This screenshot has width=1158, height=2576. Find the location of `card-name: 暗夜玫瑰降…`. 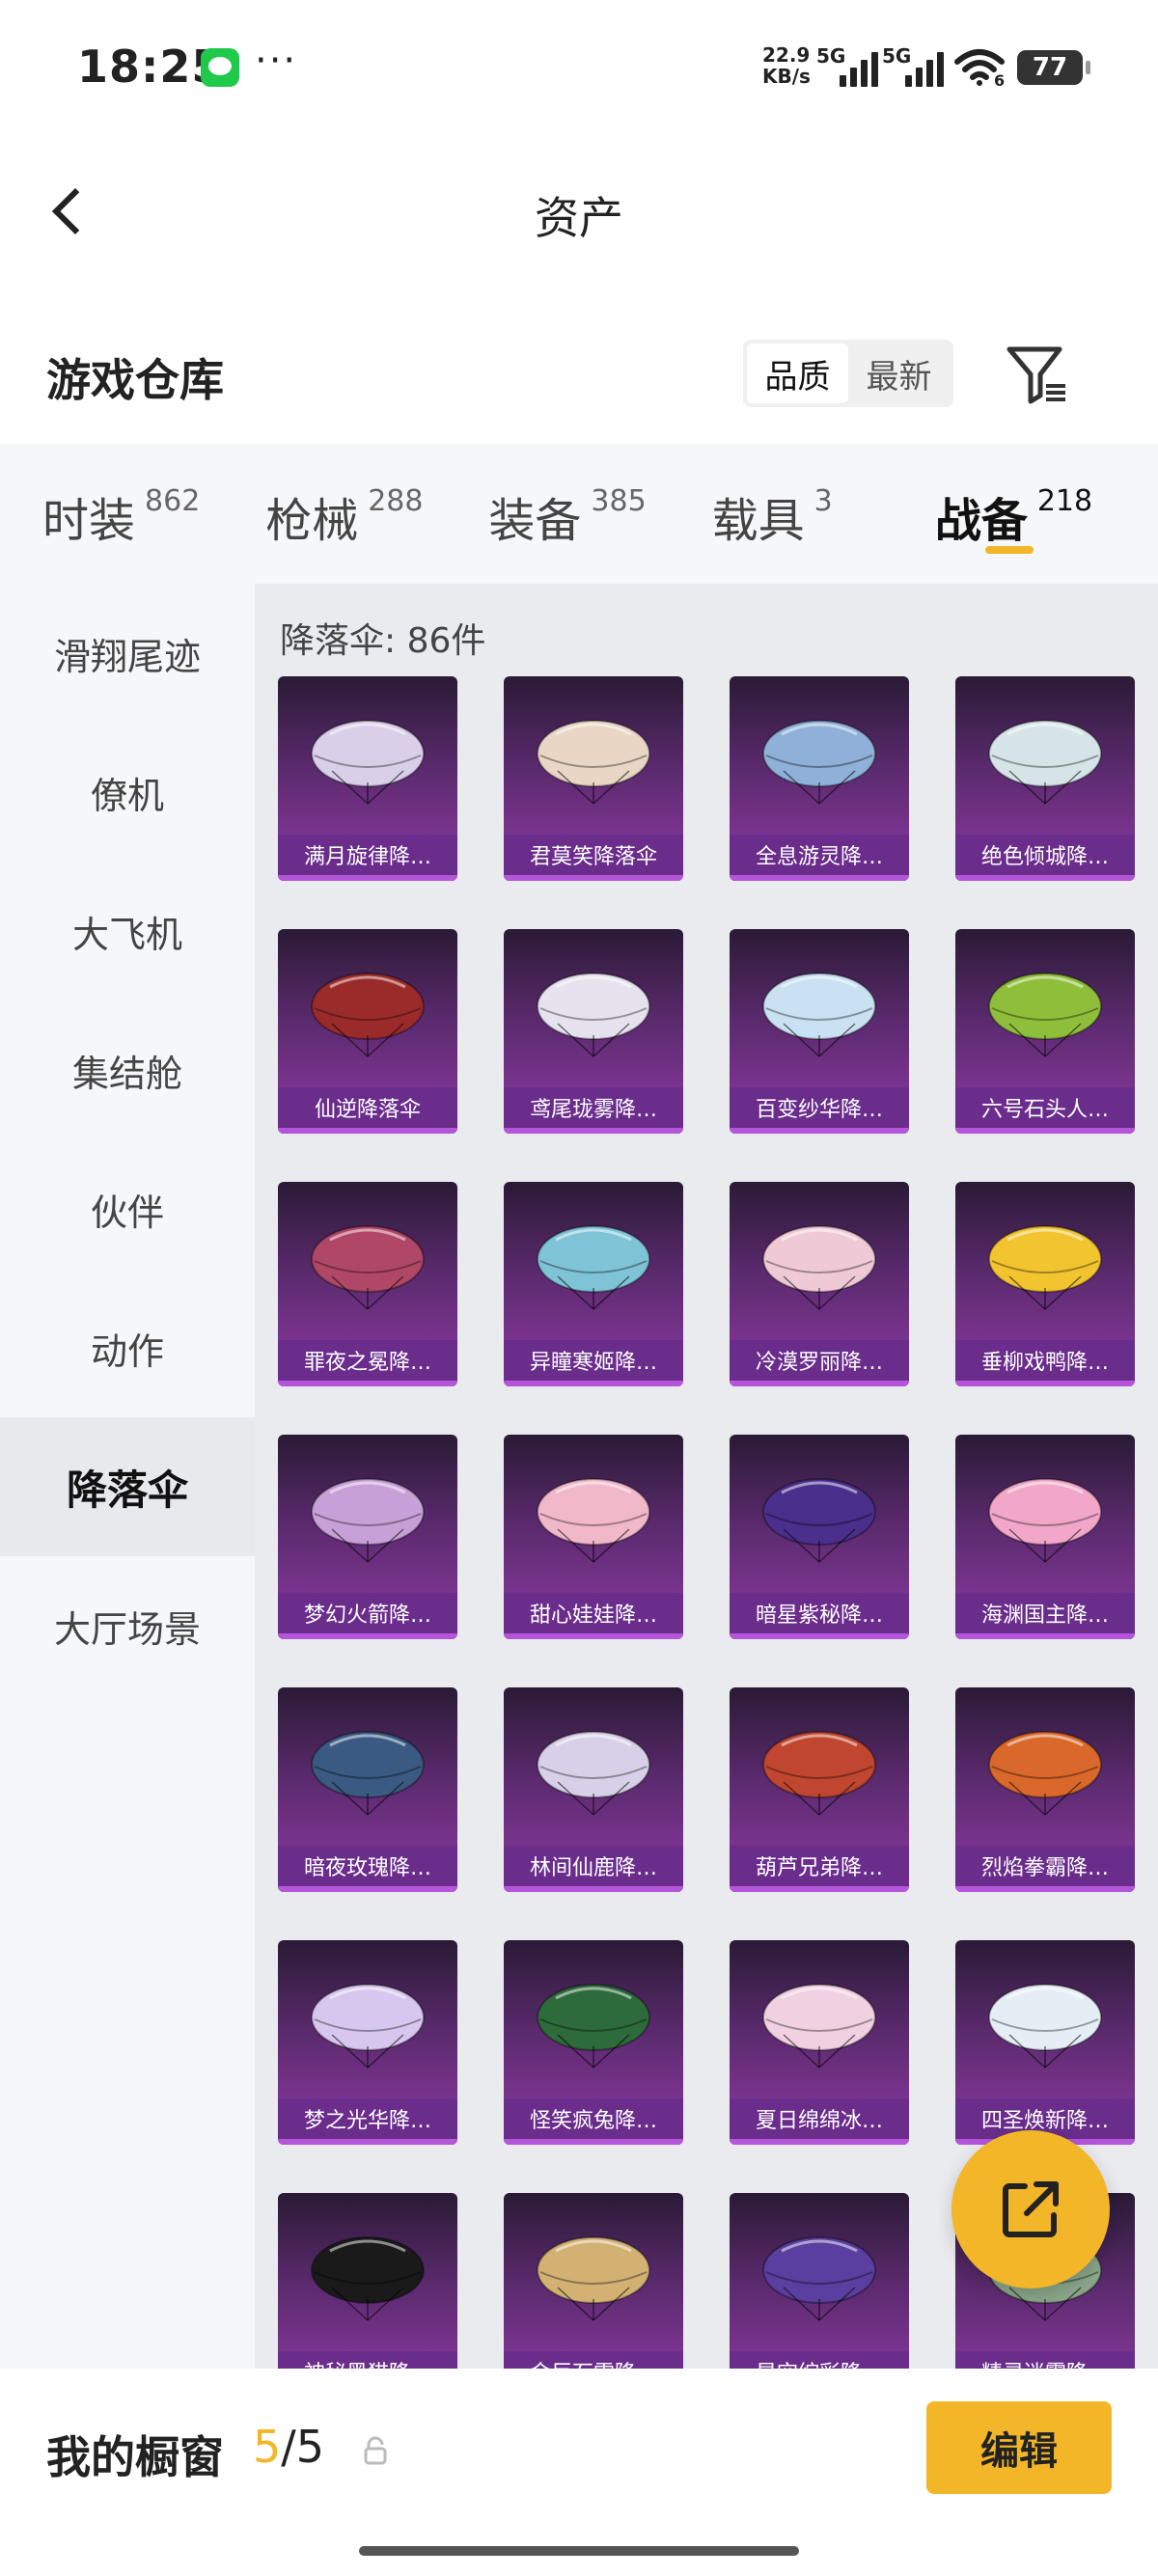

card-name: 暗夜玫瑰降… is located at coordinates (367, 1868).